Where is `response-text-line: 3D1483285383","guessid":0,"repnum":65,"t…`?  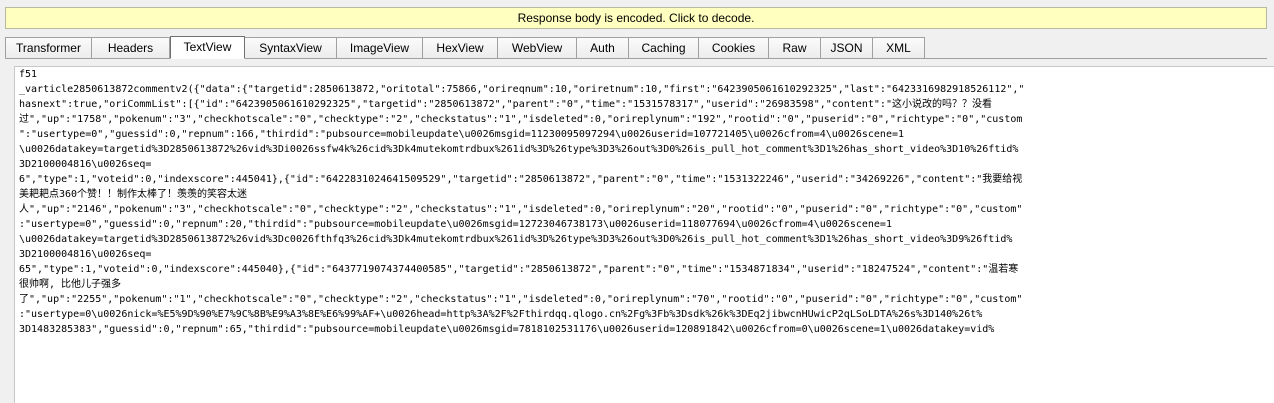
response-text-line: 3D1483285383","guessid":0,"repnum":65,"t… is located at coordinates (507, 329).